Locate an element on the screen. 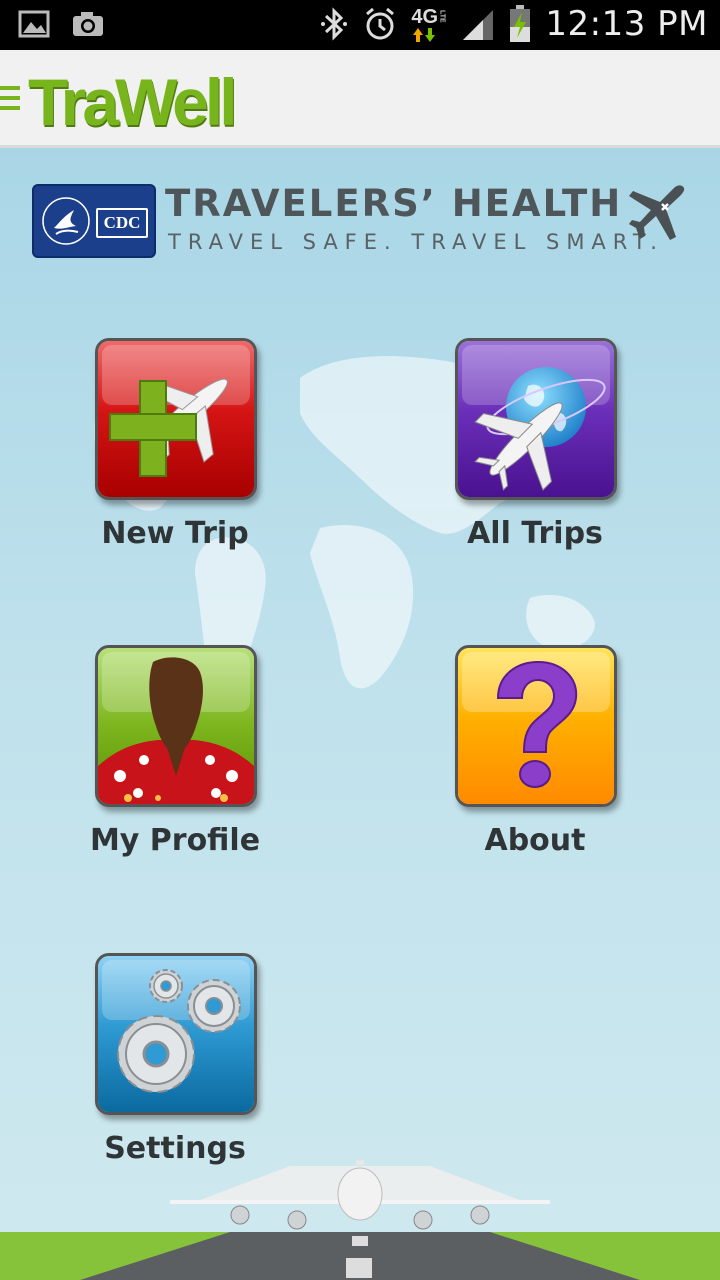 Image resolution: width=720 pixels, height=1280 pixels. my-profile-button is located at coordinates (176, 726).